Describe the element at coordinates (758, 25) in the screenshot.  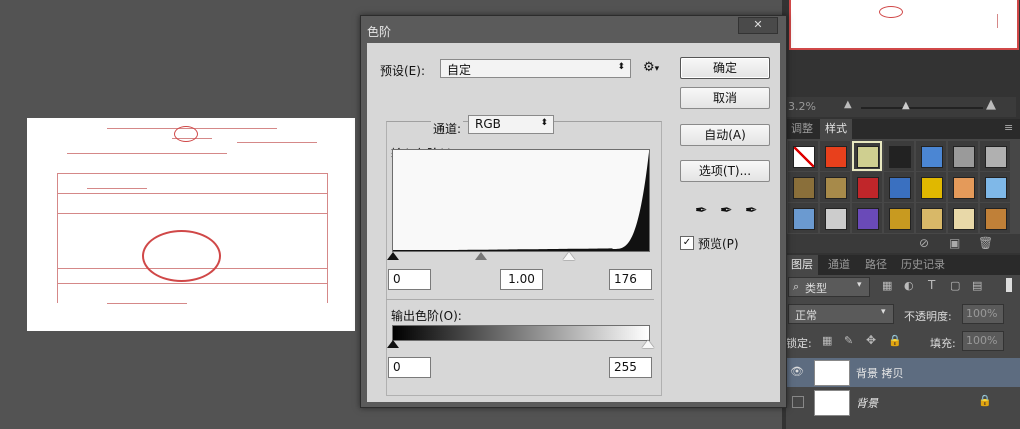
I see `close-button: ✕` at that location.